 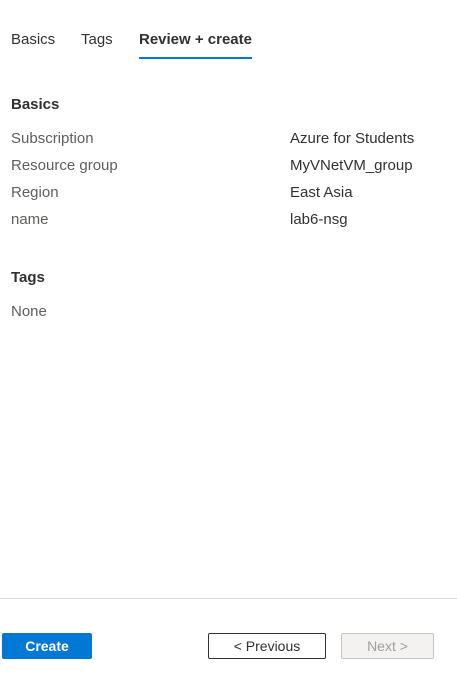 What do you see at coordinates (30, 219) in the screenshot?
I see `name-label: name` at bounding box center [30, 219].